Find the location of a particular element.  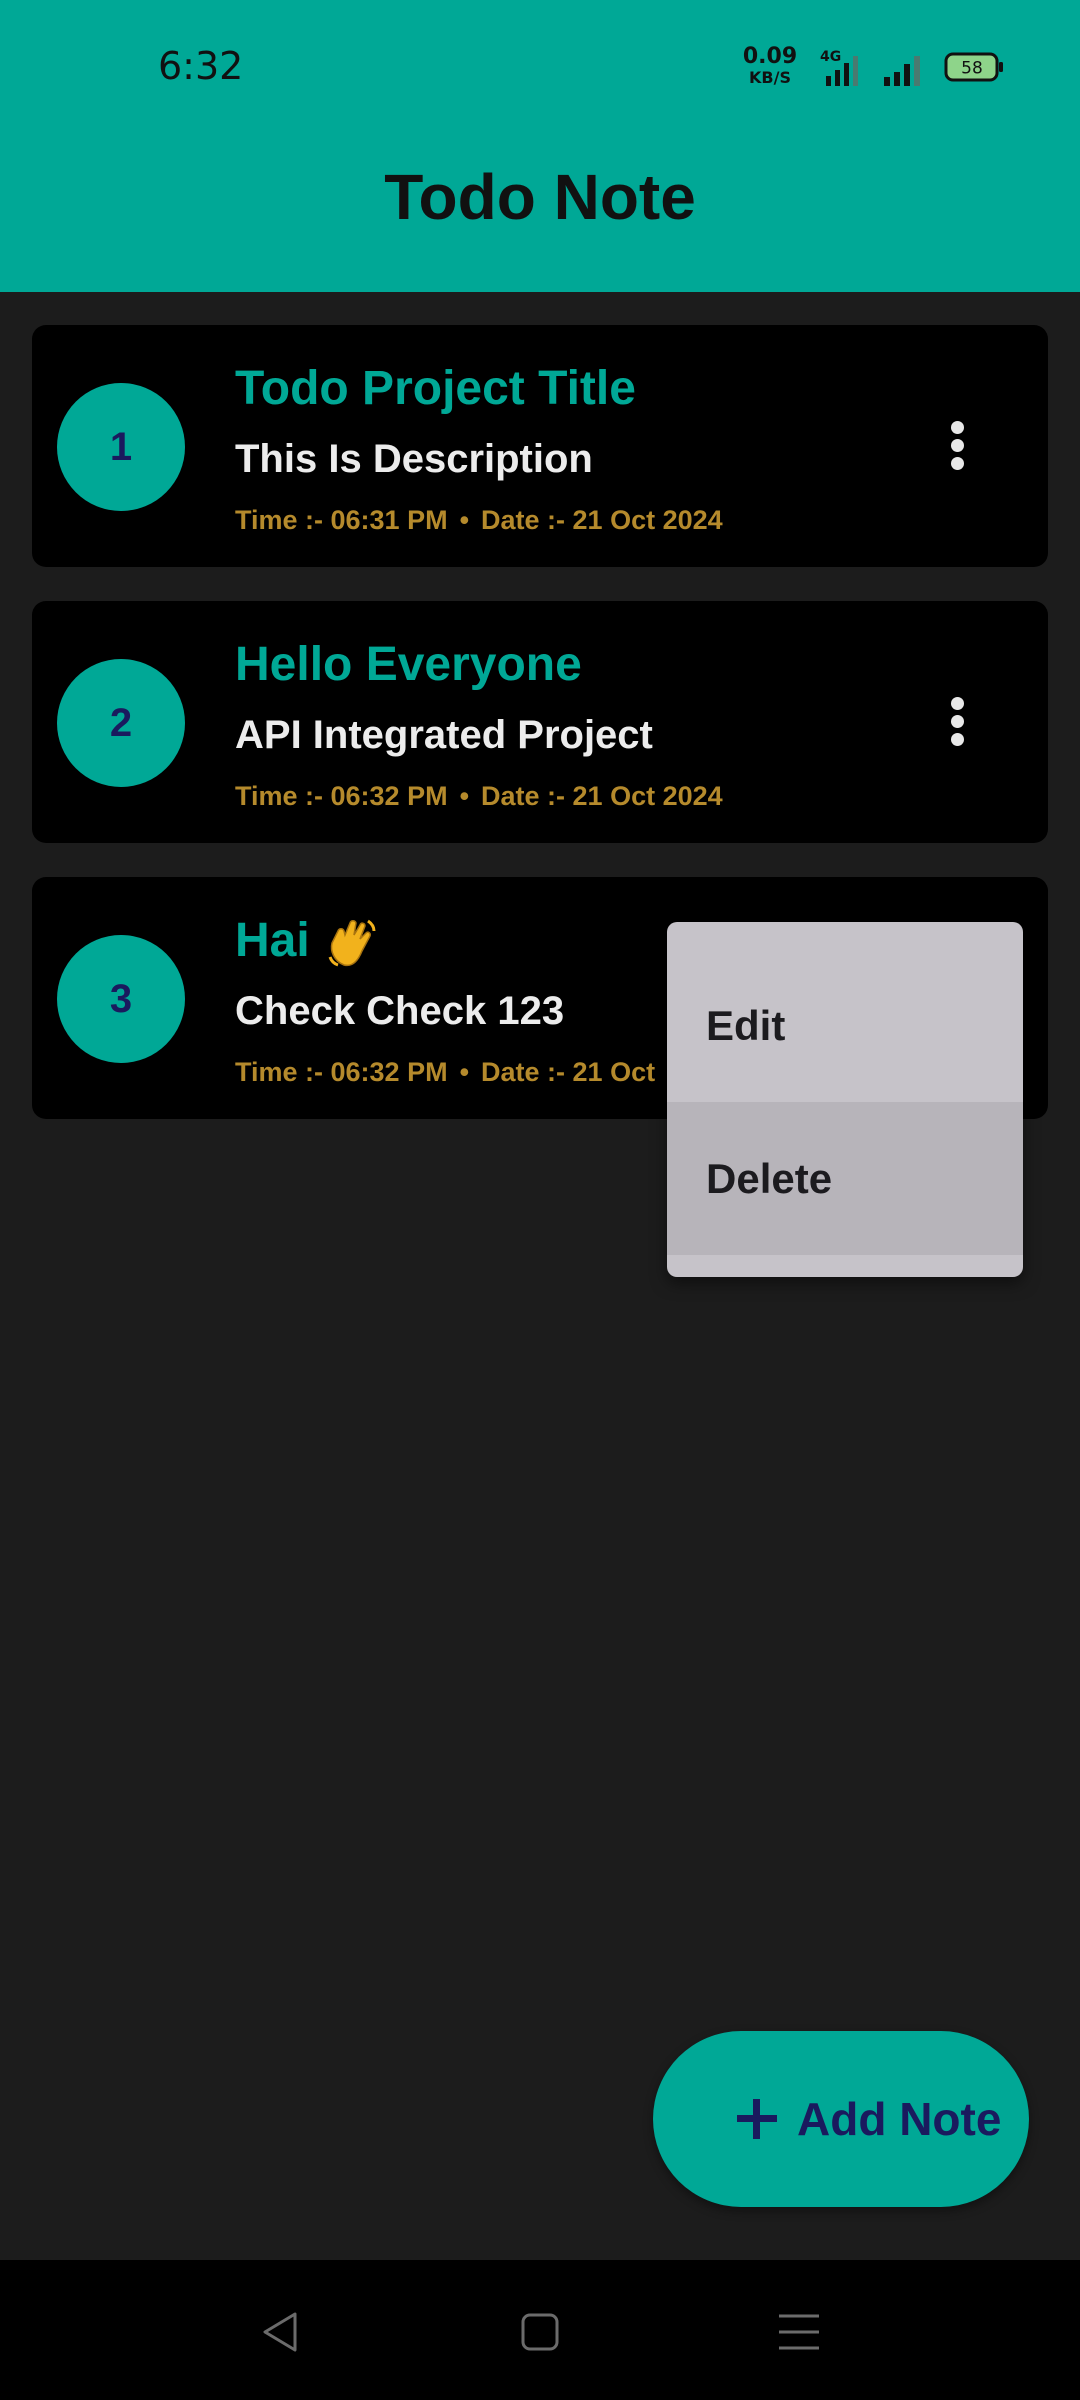

waving-hand-icon is located at coordinates (352, 943).